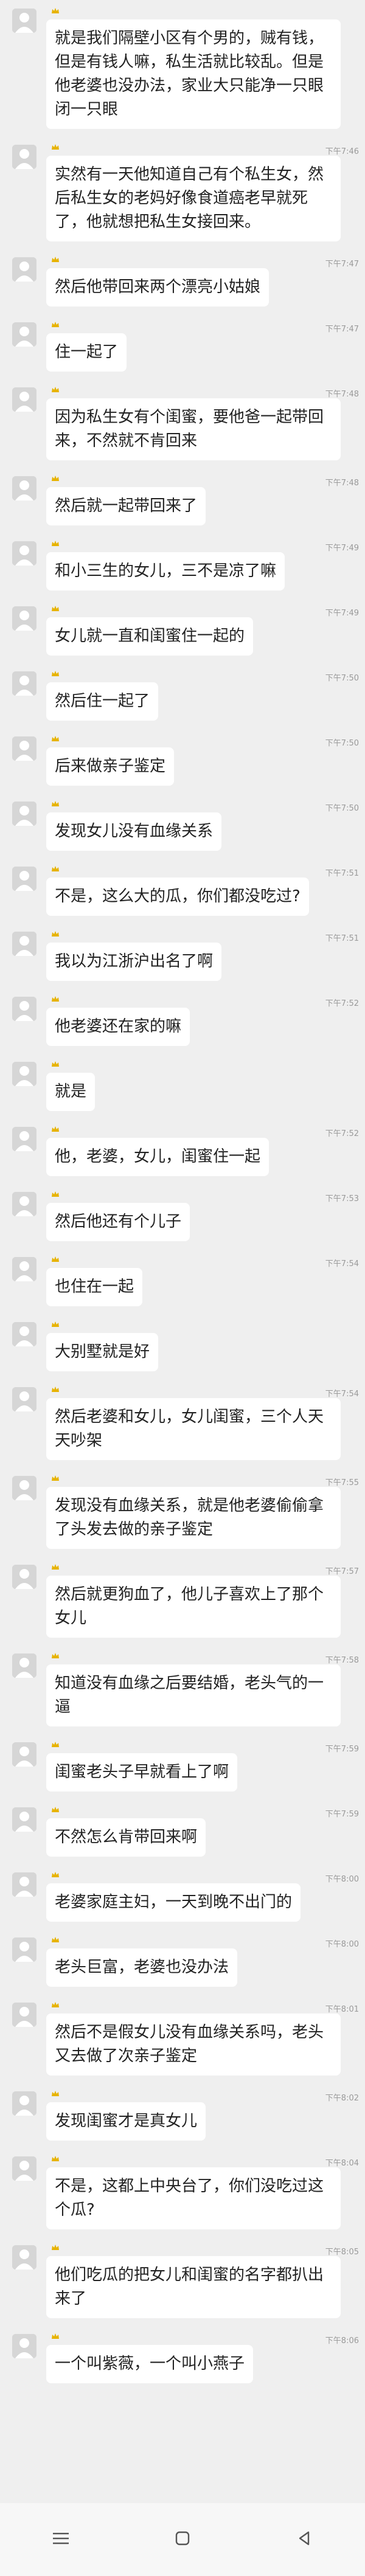 This screenshot has height=2576, width=365. What do you see at coordinates (182, 757) in the screenshot?
I see `chat-message: 下午7:50 后来做亲子鉴定` at bounding box center [182, 757].